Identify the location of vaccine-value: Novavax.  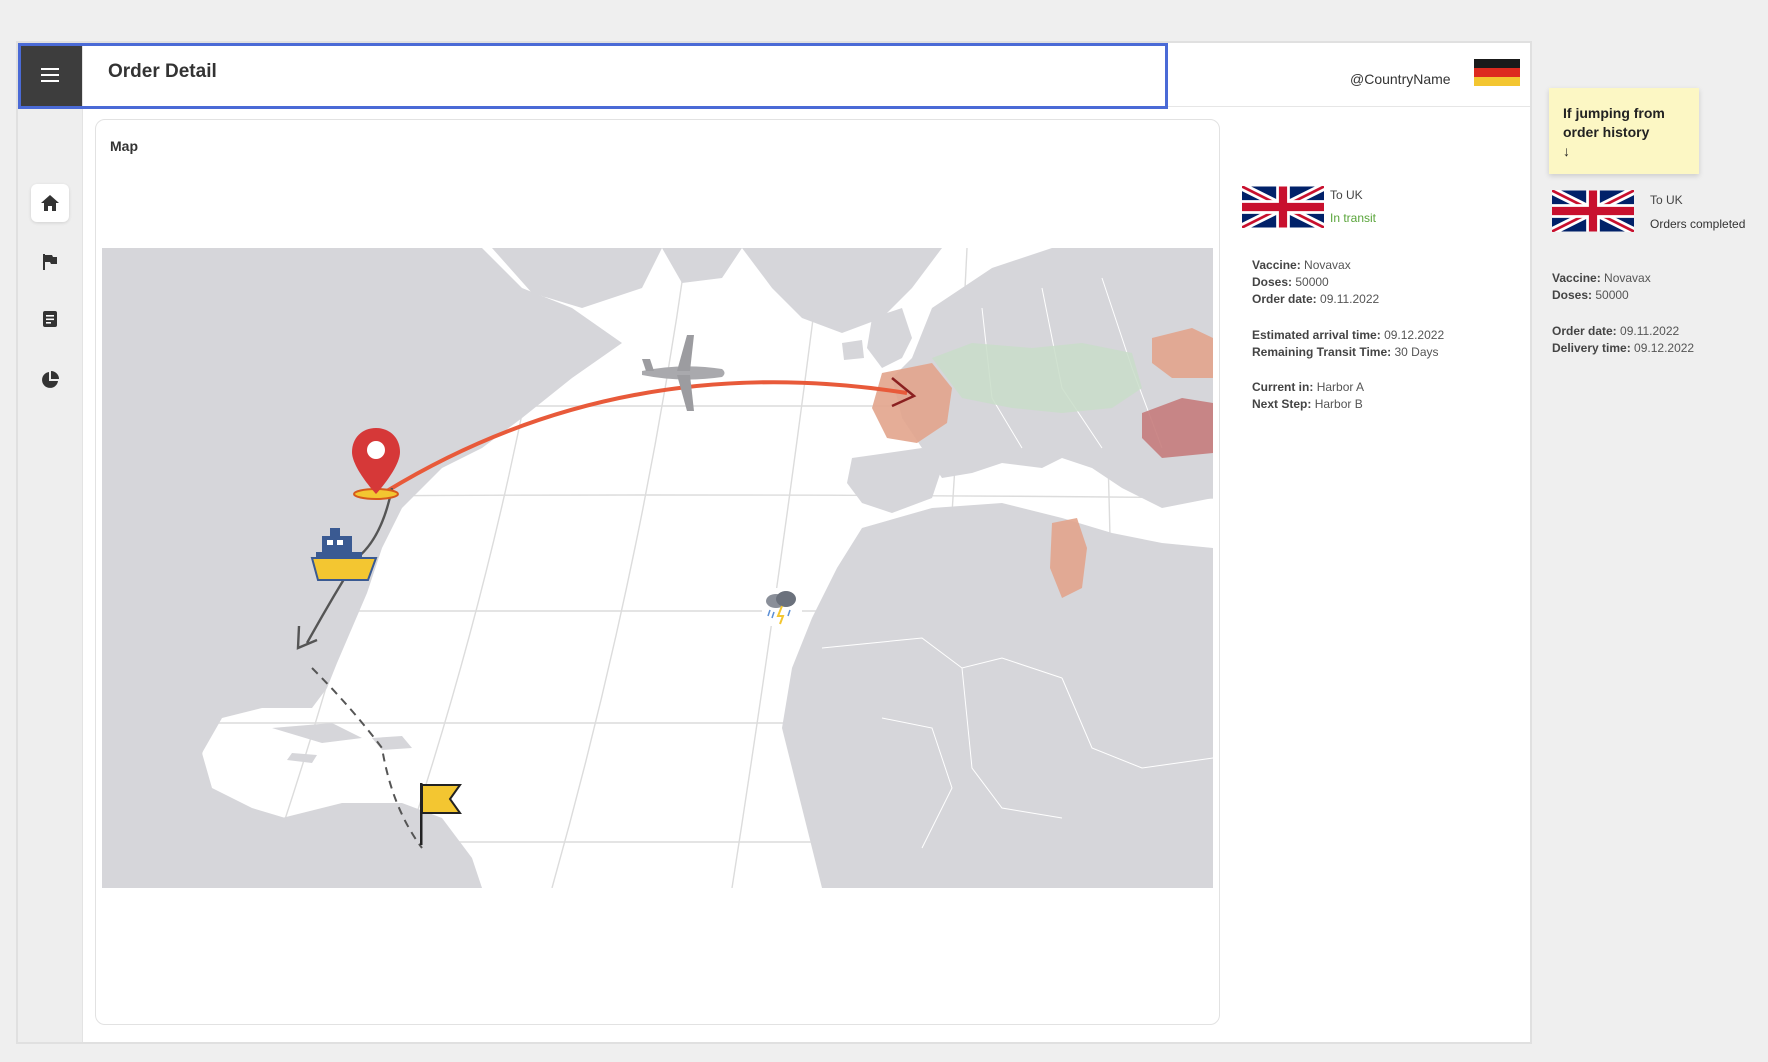
(1327, 265).